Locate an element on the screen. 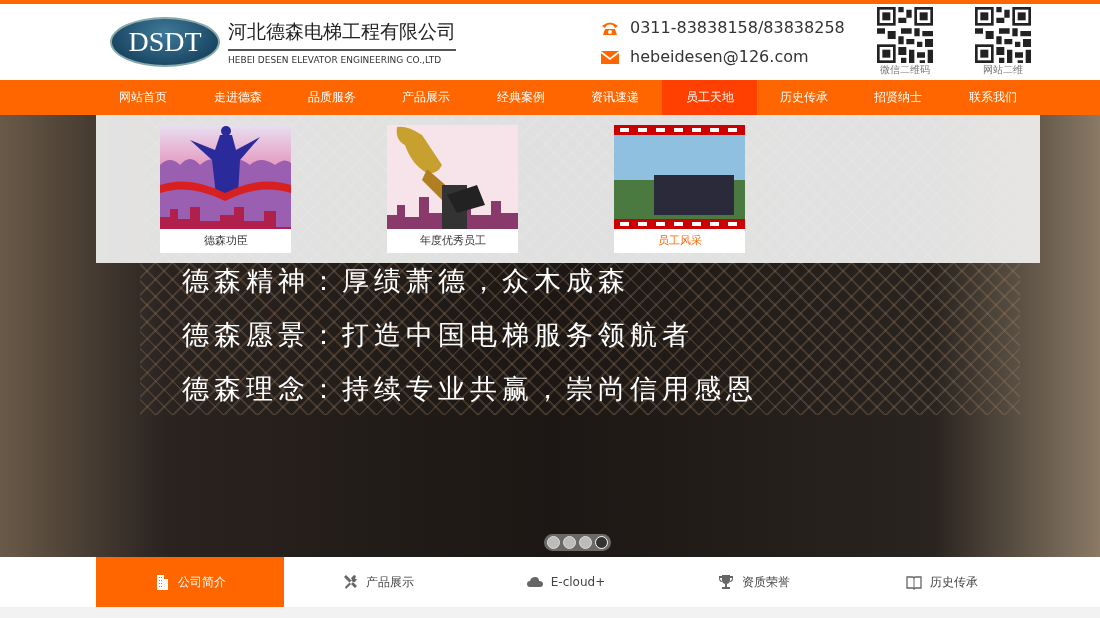 The image size is (1100, 618). dropdown-card: 德森功臣 is located at coordinates (225, 189).